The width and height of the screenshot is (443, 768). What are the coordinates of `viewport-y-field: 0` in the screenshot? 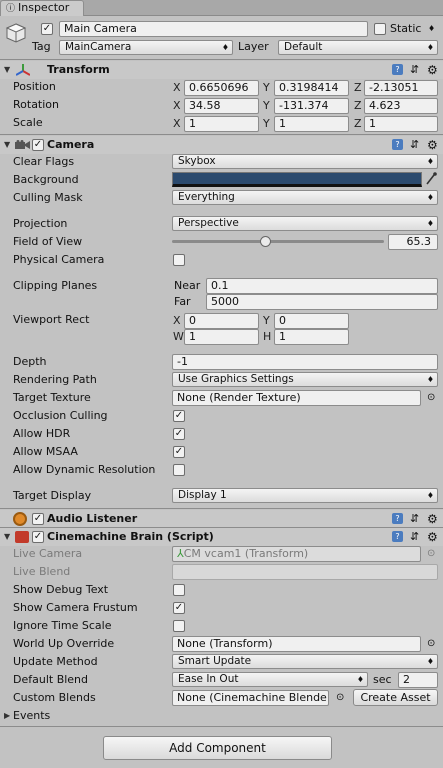 It's located at (311, 321).